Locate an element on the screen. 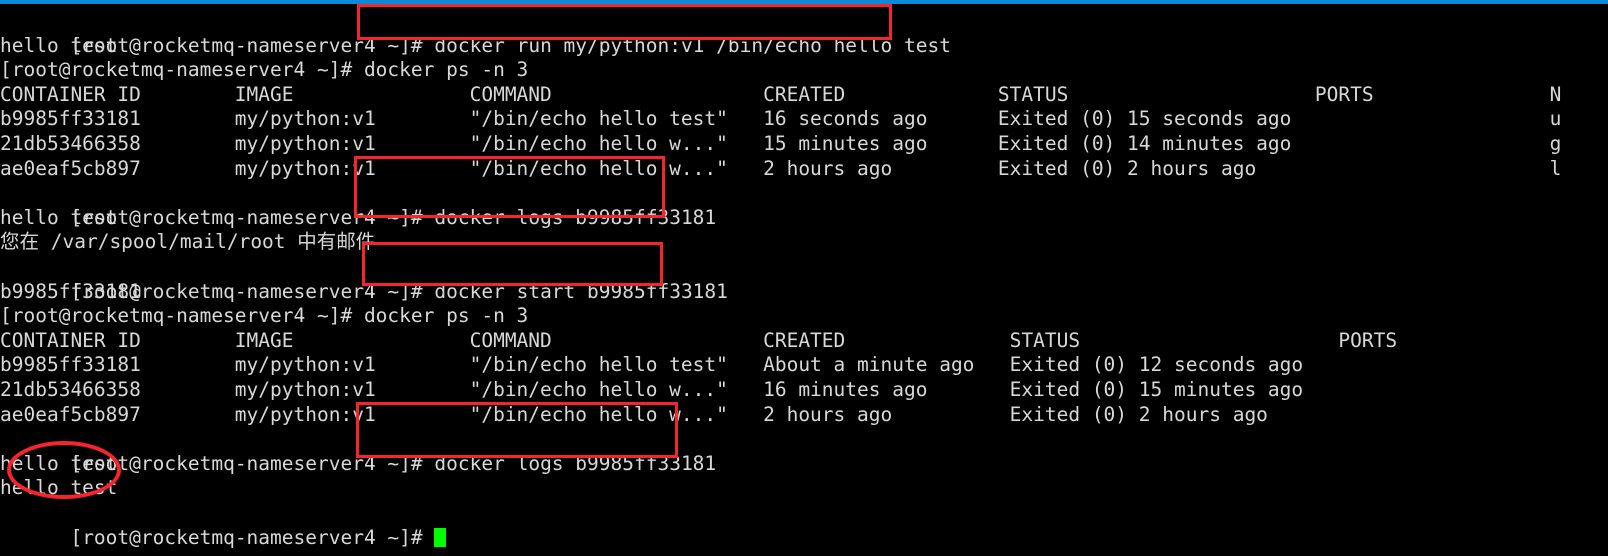 Image resolution: width=1608 pixels, height=556 pixels. terminal-line-output-container-id: b9985ff33181 is located at coordinates (70, 291).